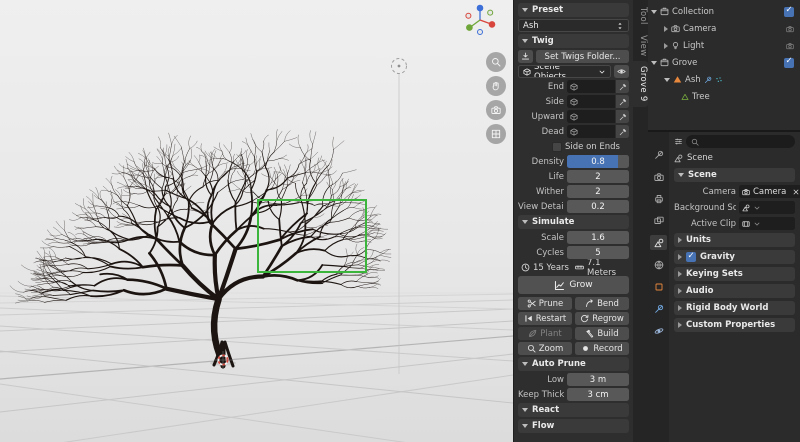  I want to click on section-label: Custom Properties, so click(731, 325).